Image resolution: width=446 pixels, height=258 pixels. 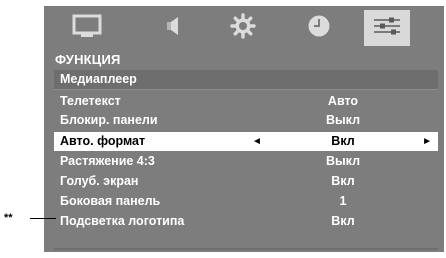 I want to click on divider, so click(x=246, y=89).